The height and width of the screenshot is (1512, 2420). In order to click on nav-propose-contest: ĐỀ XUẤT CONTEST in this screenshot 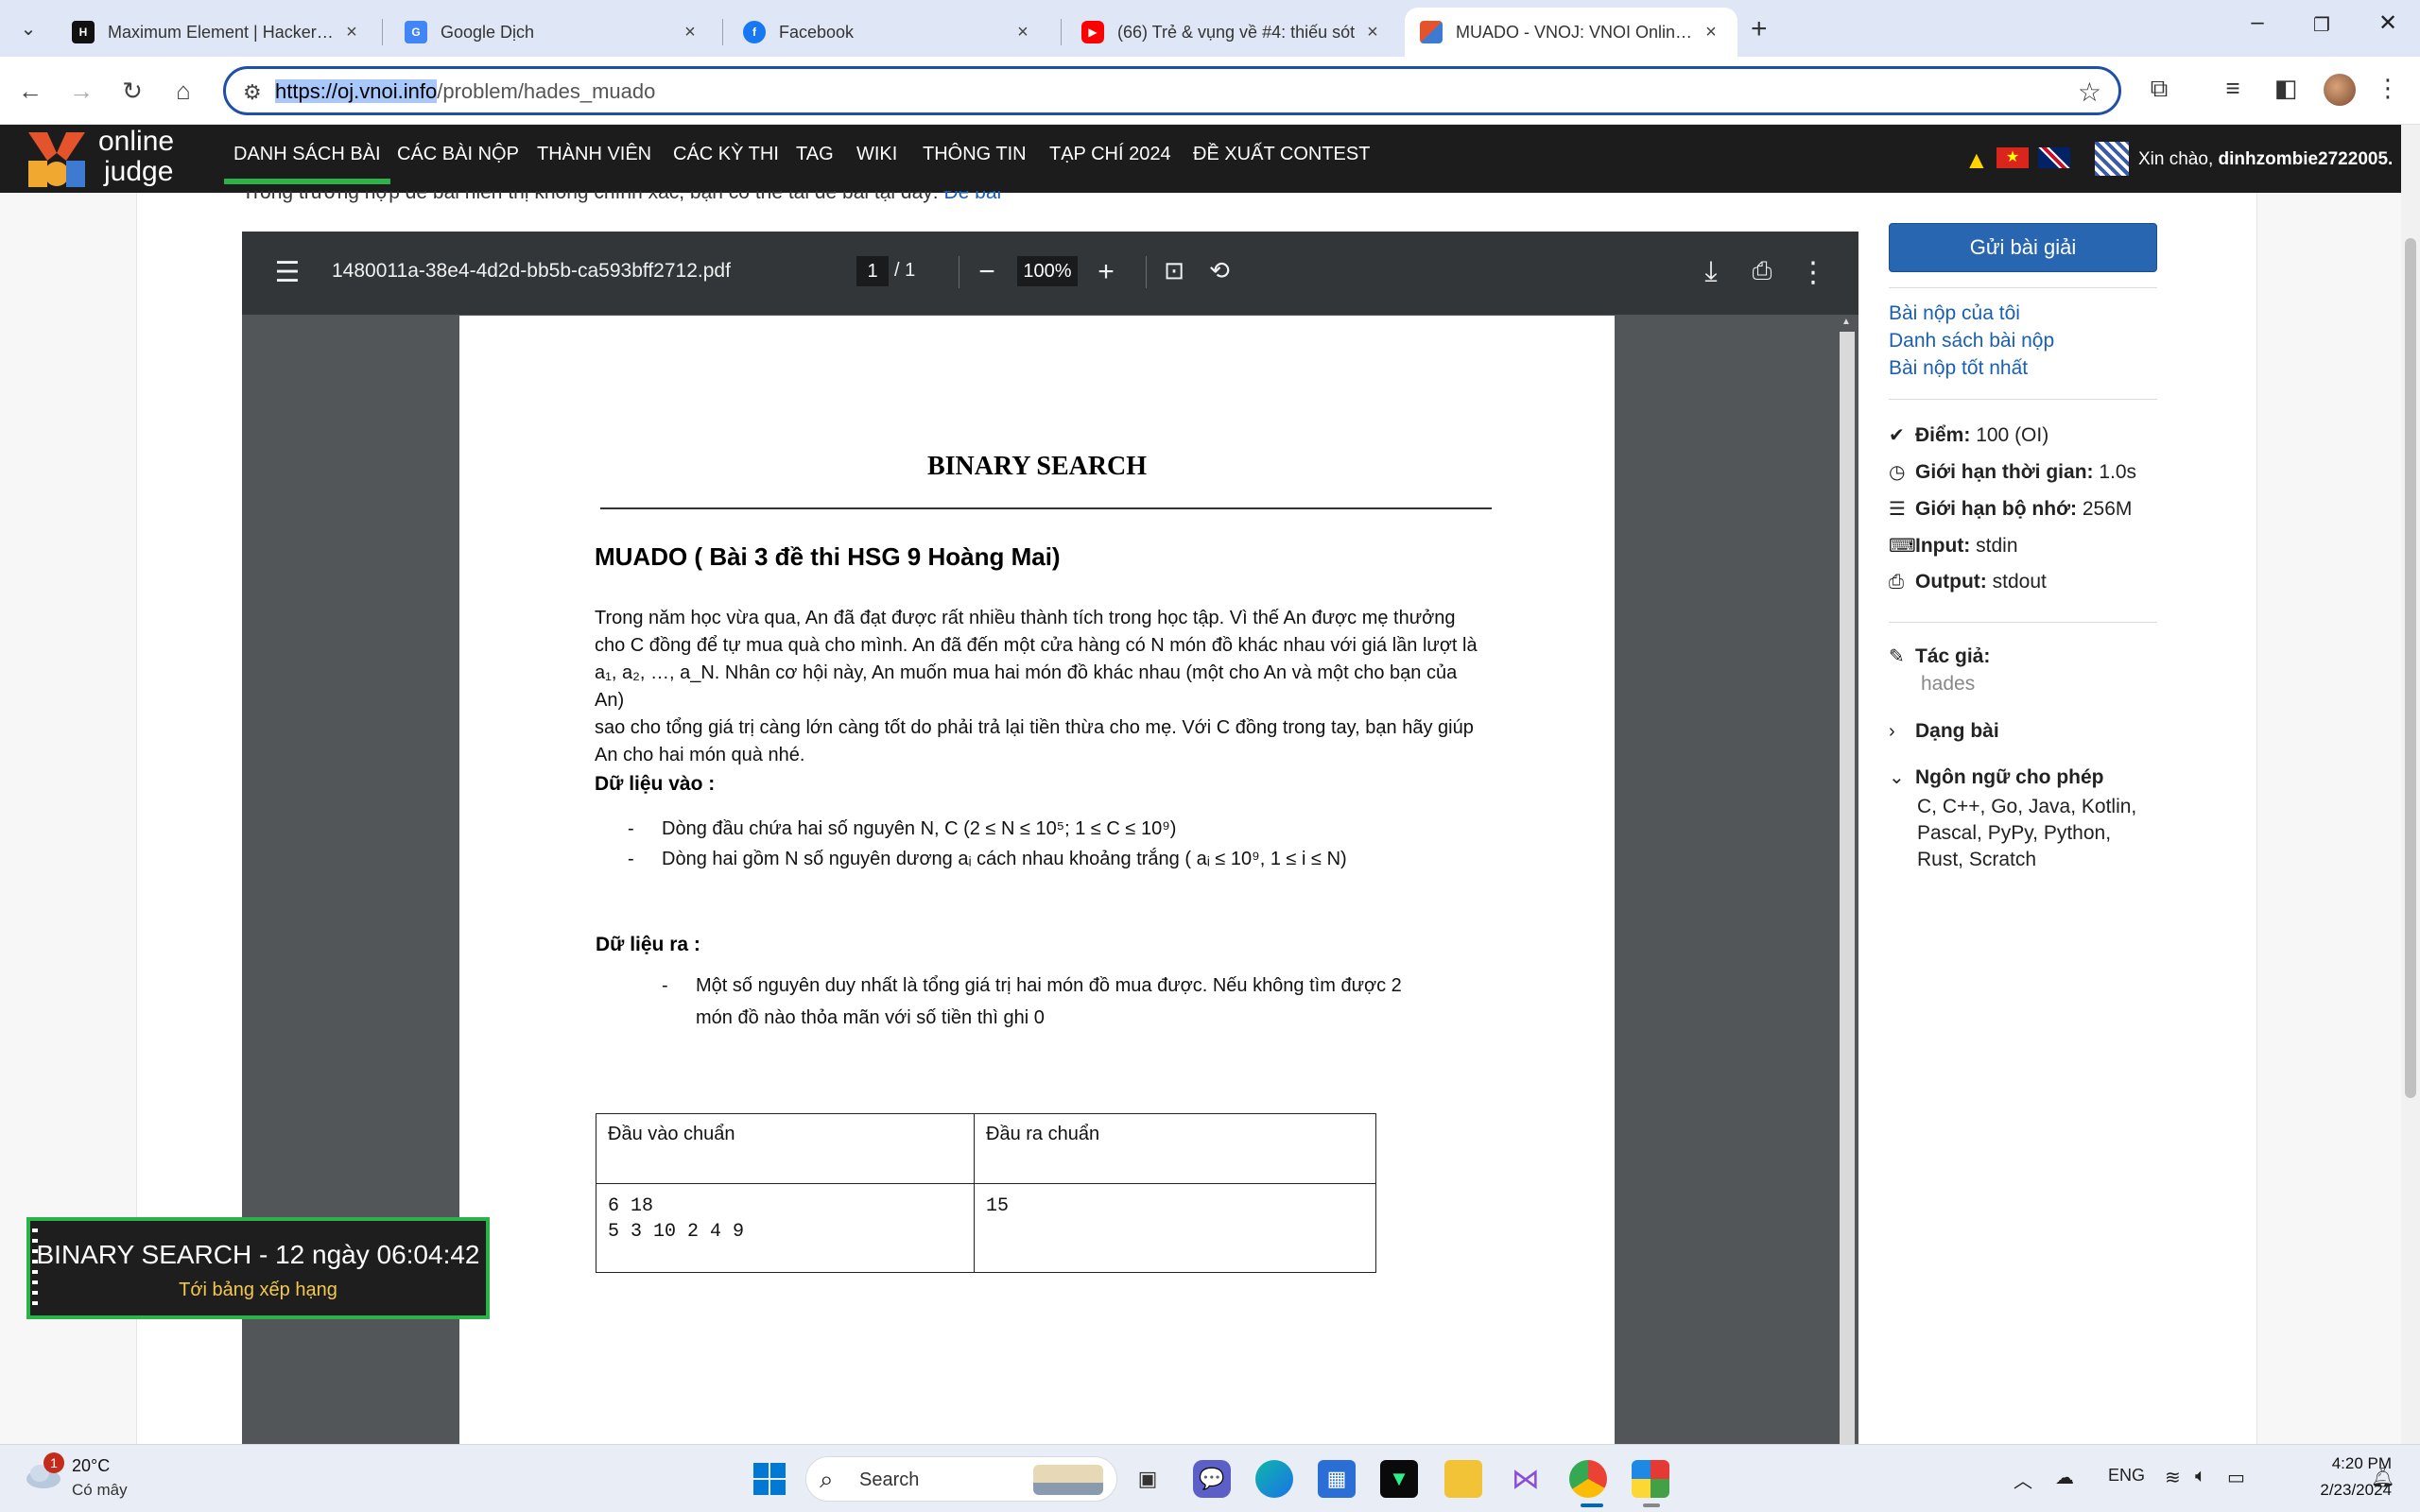, I will do `click(1281, 154)`.